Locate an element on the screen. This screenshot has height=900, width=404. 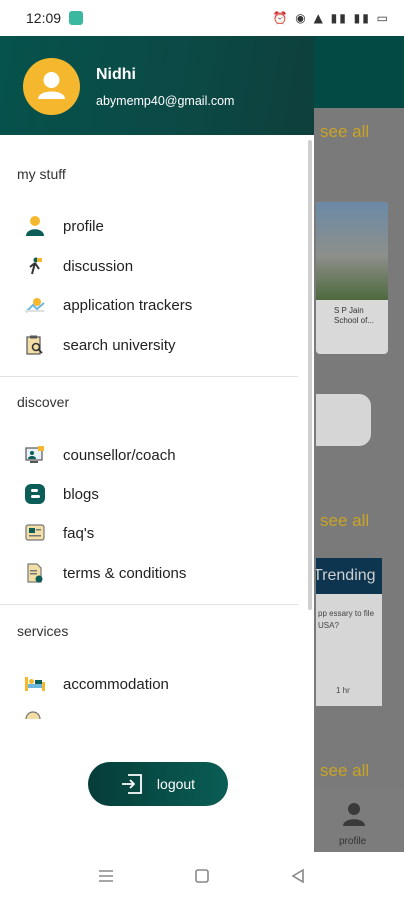
section-my-stuff: my stuff is located at coordinates (41, 174).